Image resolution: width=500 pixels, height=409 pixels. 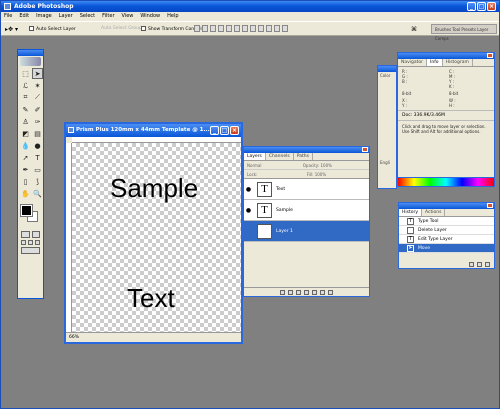 I want to click on align-center-icon, so click(x=229, y=28).